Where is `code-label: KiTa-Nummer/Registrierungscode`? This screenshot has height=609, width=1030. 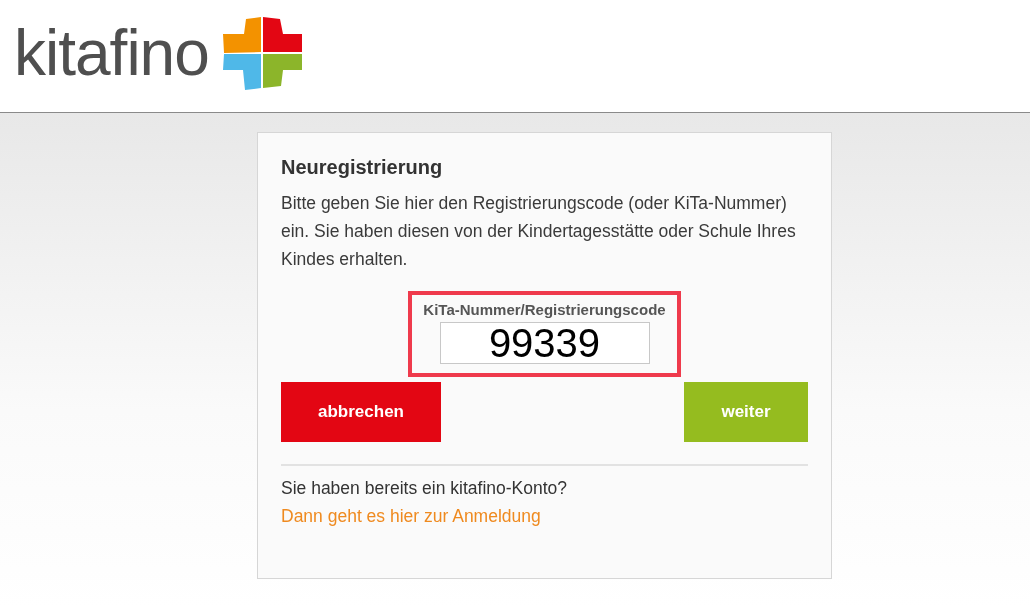
code-label: KiTa-Nummer/Registrierungscode is located at coordinates (544, 310).